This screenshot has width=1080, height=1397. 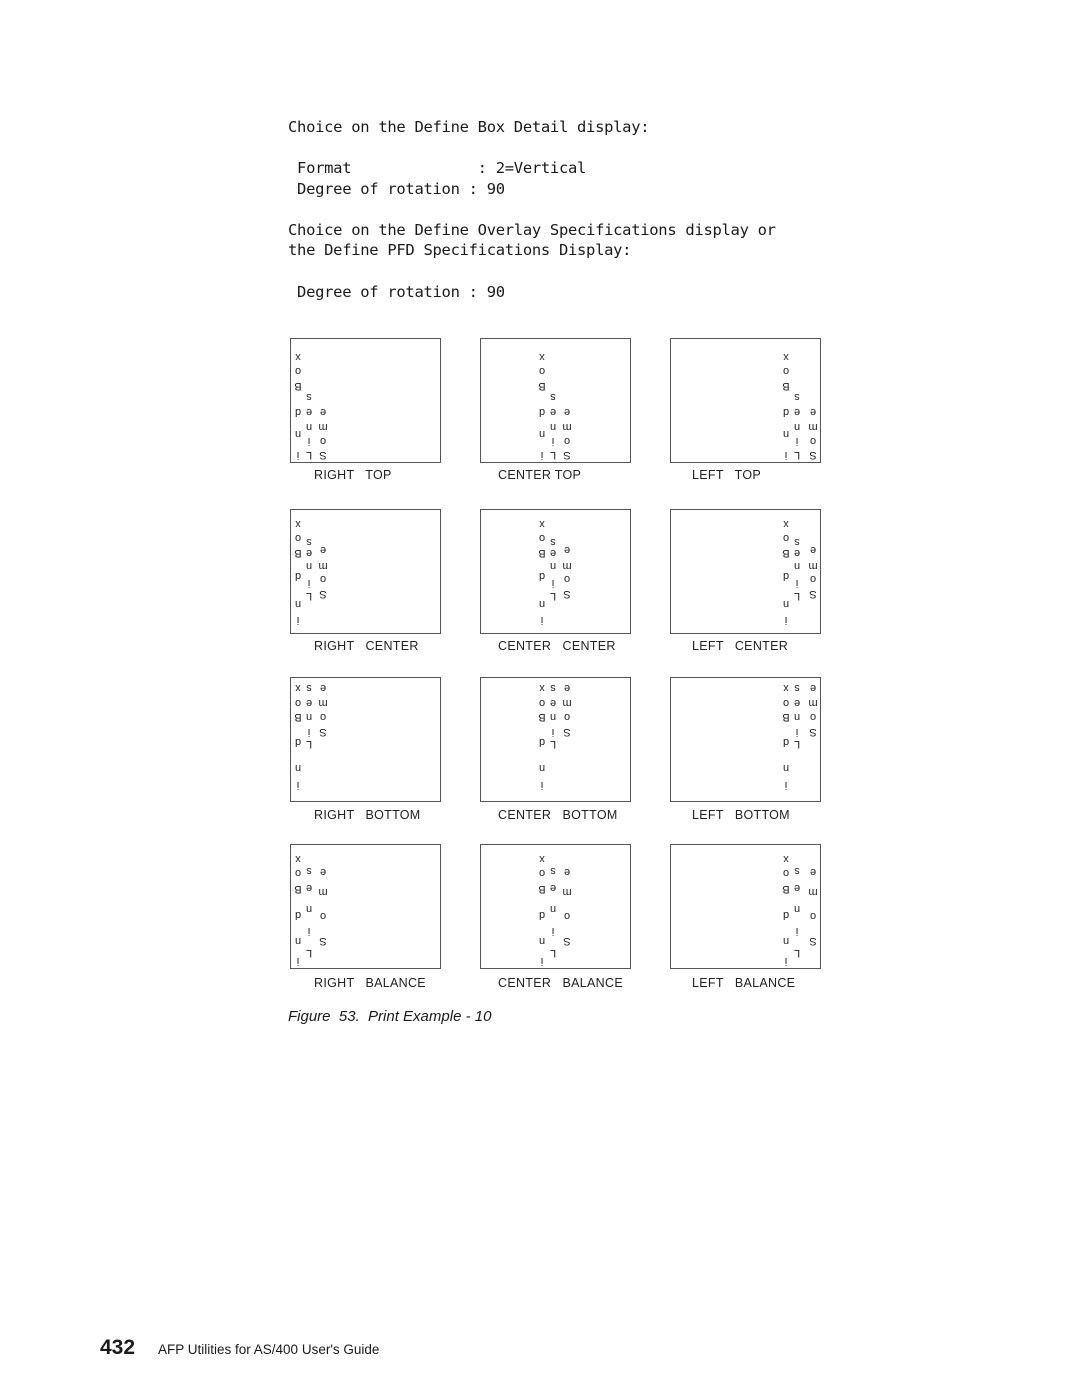 What do you see at coordinates (269, 1349) in the screenshot?
I see `book-title: AFP Utilities for AS/400 User's Guide` at bounding box center [269, 1349].